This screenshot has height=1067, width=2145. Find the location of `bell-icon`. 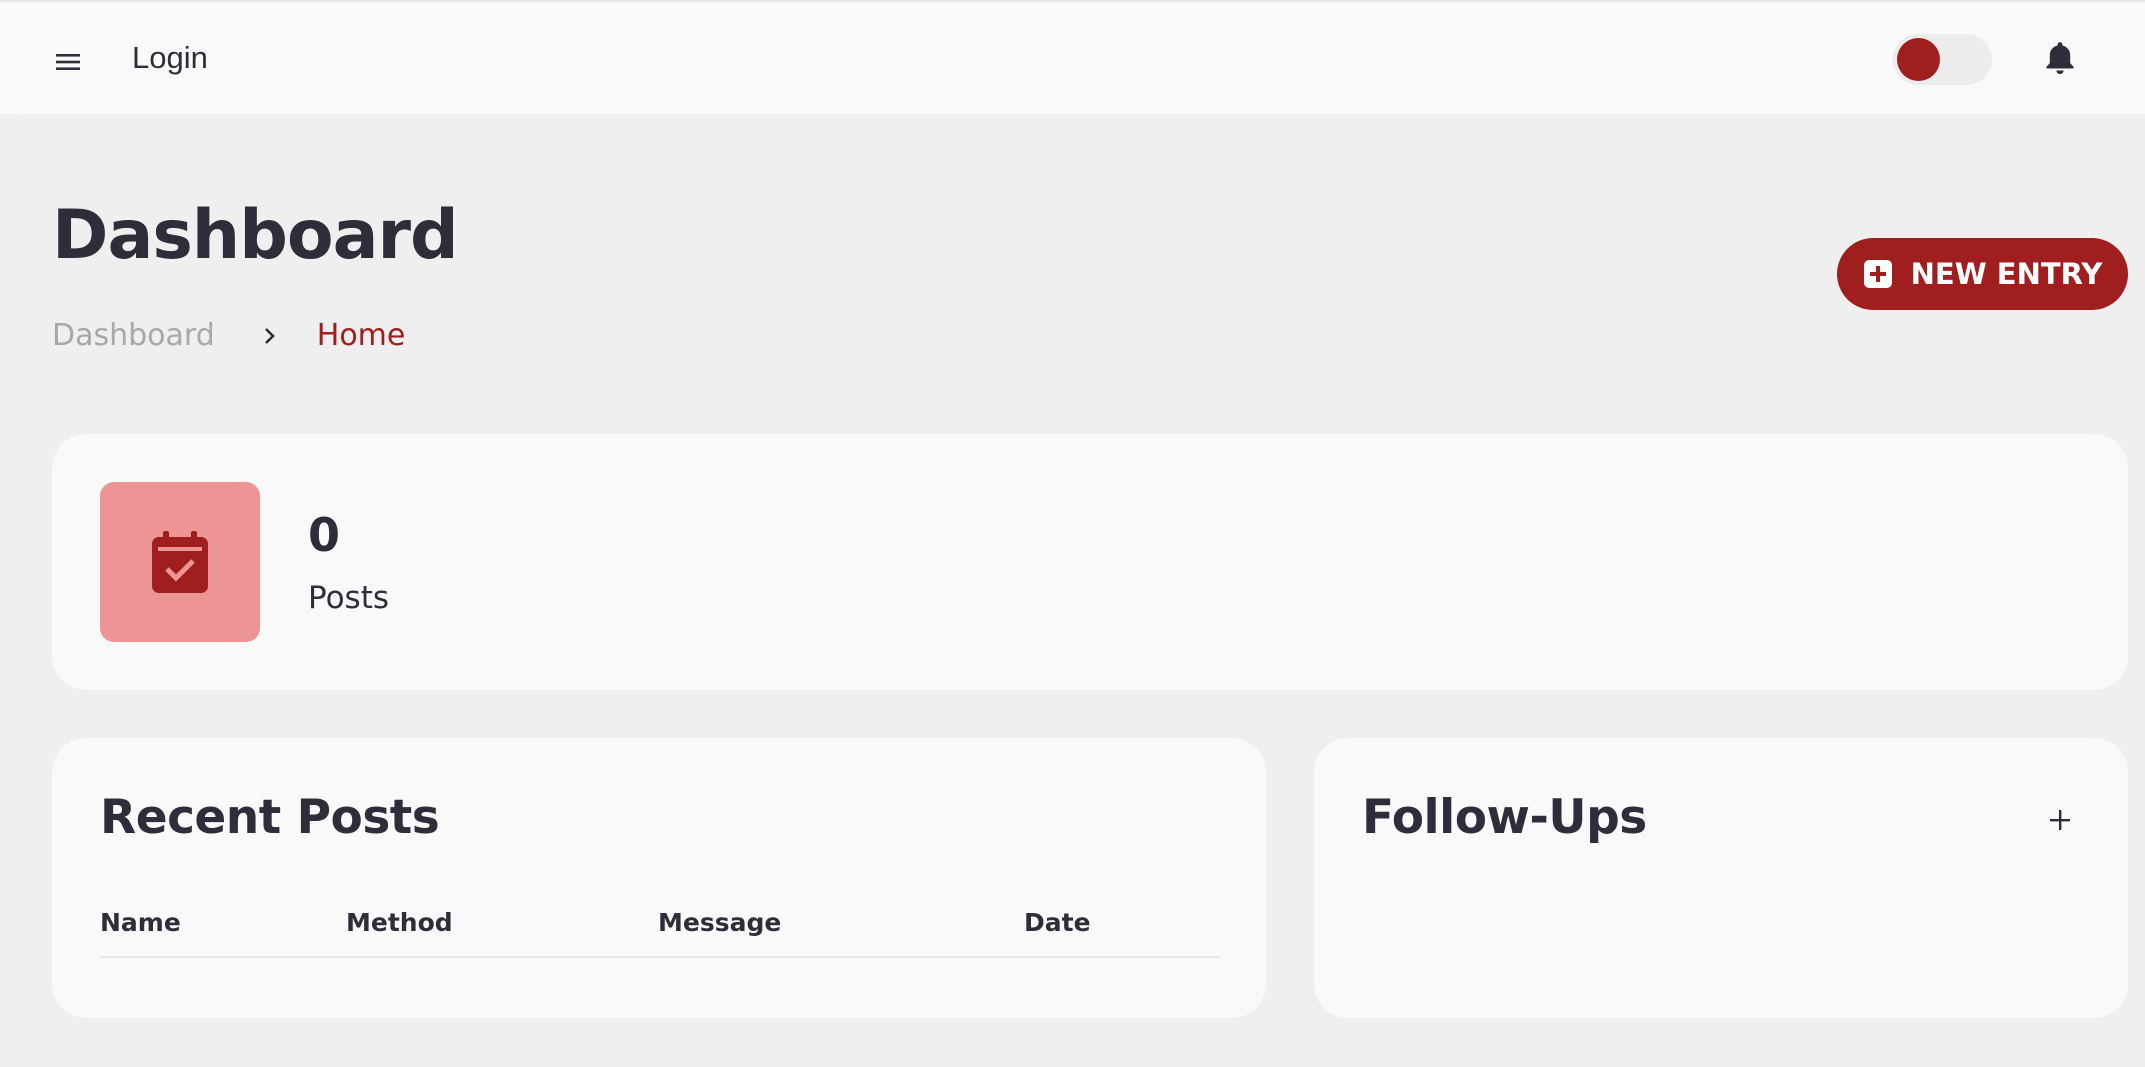

bell-icon is located at coordinates (2060, 58).